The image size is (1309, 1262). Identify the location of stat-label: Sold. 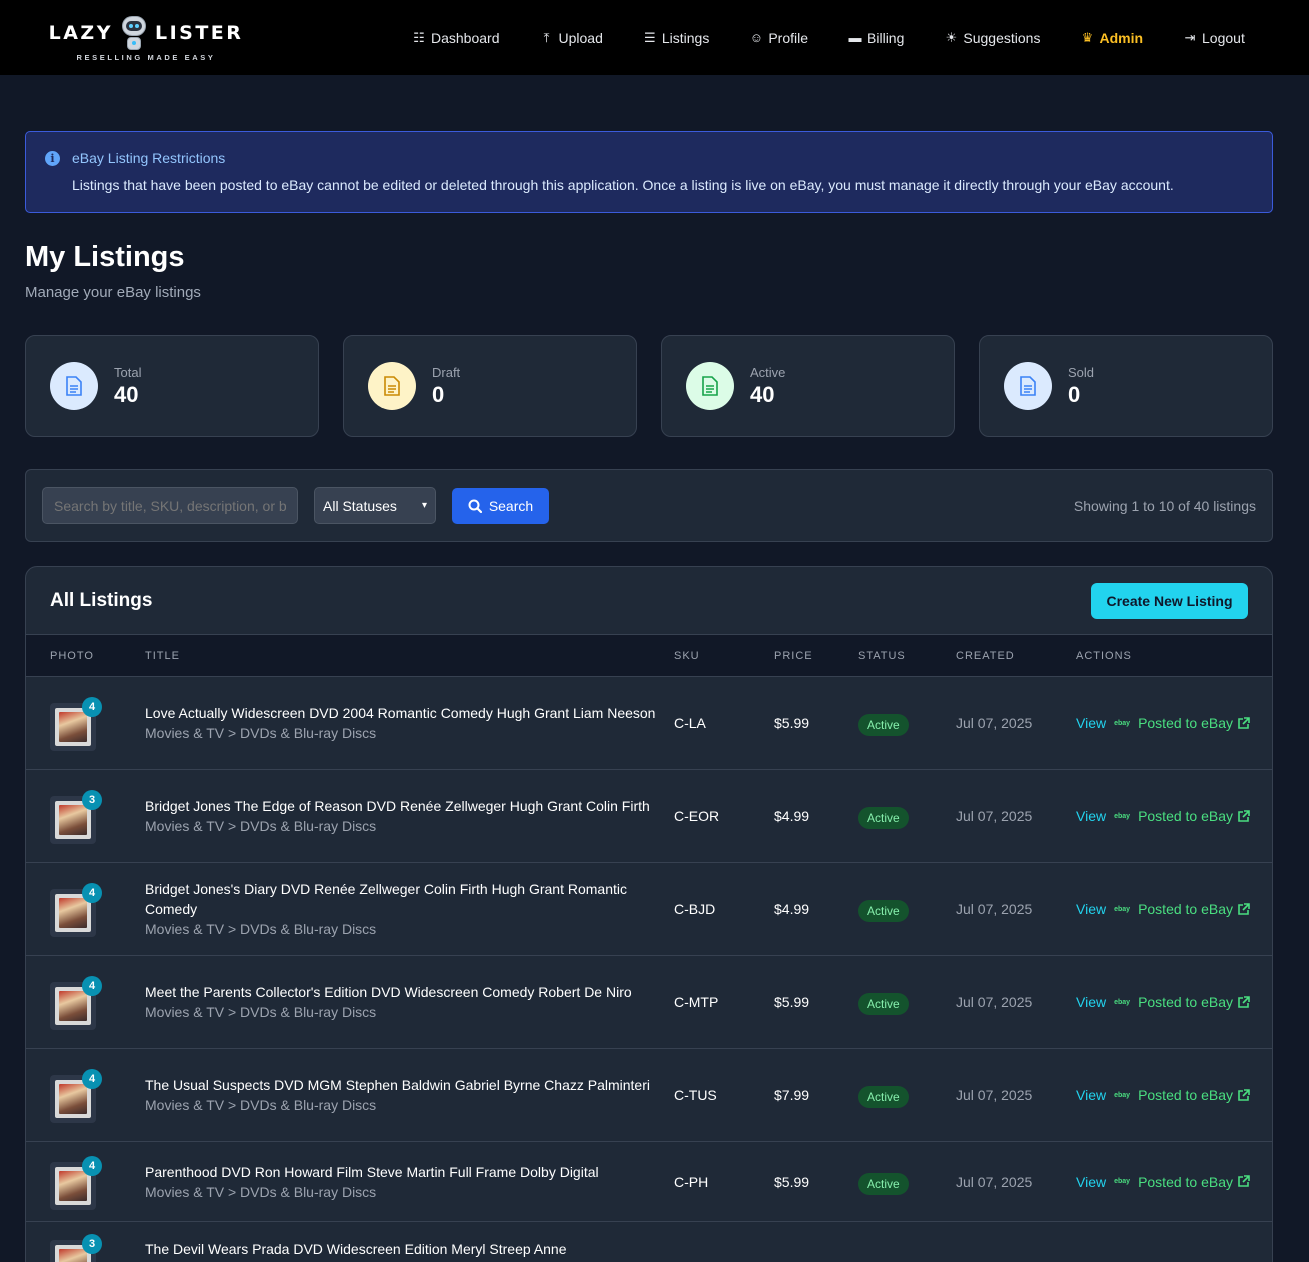
(1081, 372).